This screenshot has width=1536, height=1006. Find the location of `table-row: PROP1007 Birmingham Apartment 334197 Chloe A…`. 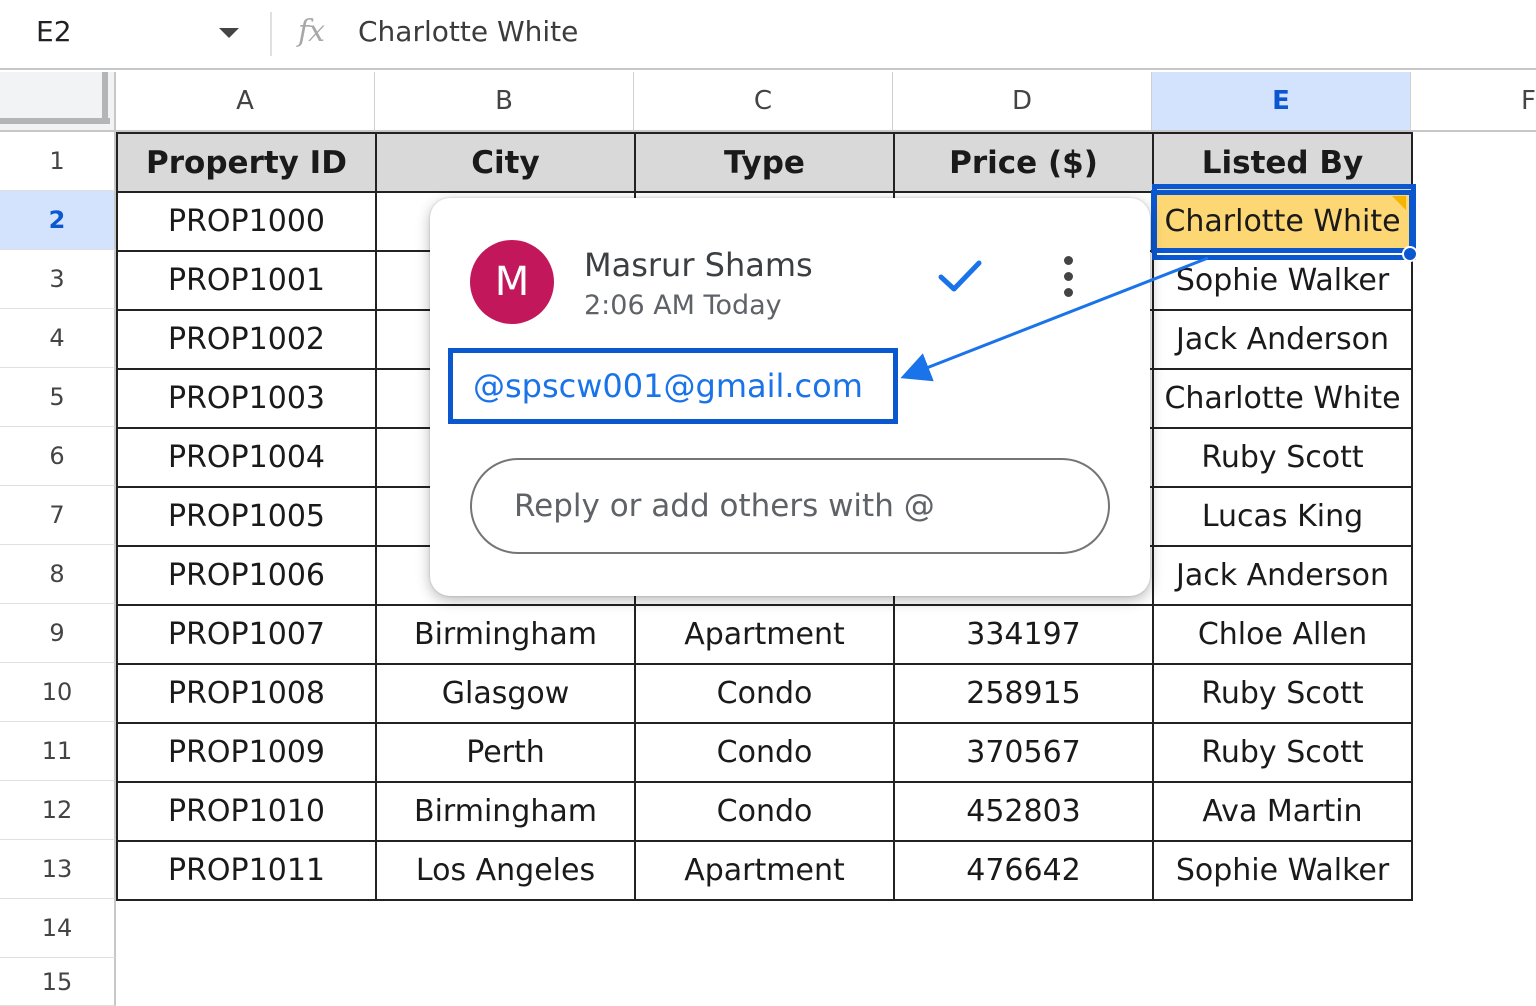

table-row: PROP1007 Birmingham Apartment 334197 Chloe A… is located at coordinates (764, 634).